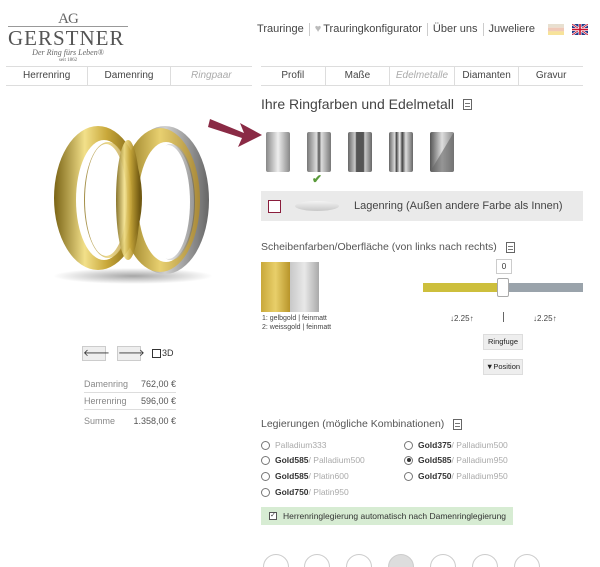 Image resolution: width=600 pixels, height=567 pixels. I want to click on price-value: 762,00 €, so click(158, 384).